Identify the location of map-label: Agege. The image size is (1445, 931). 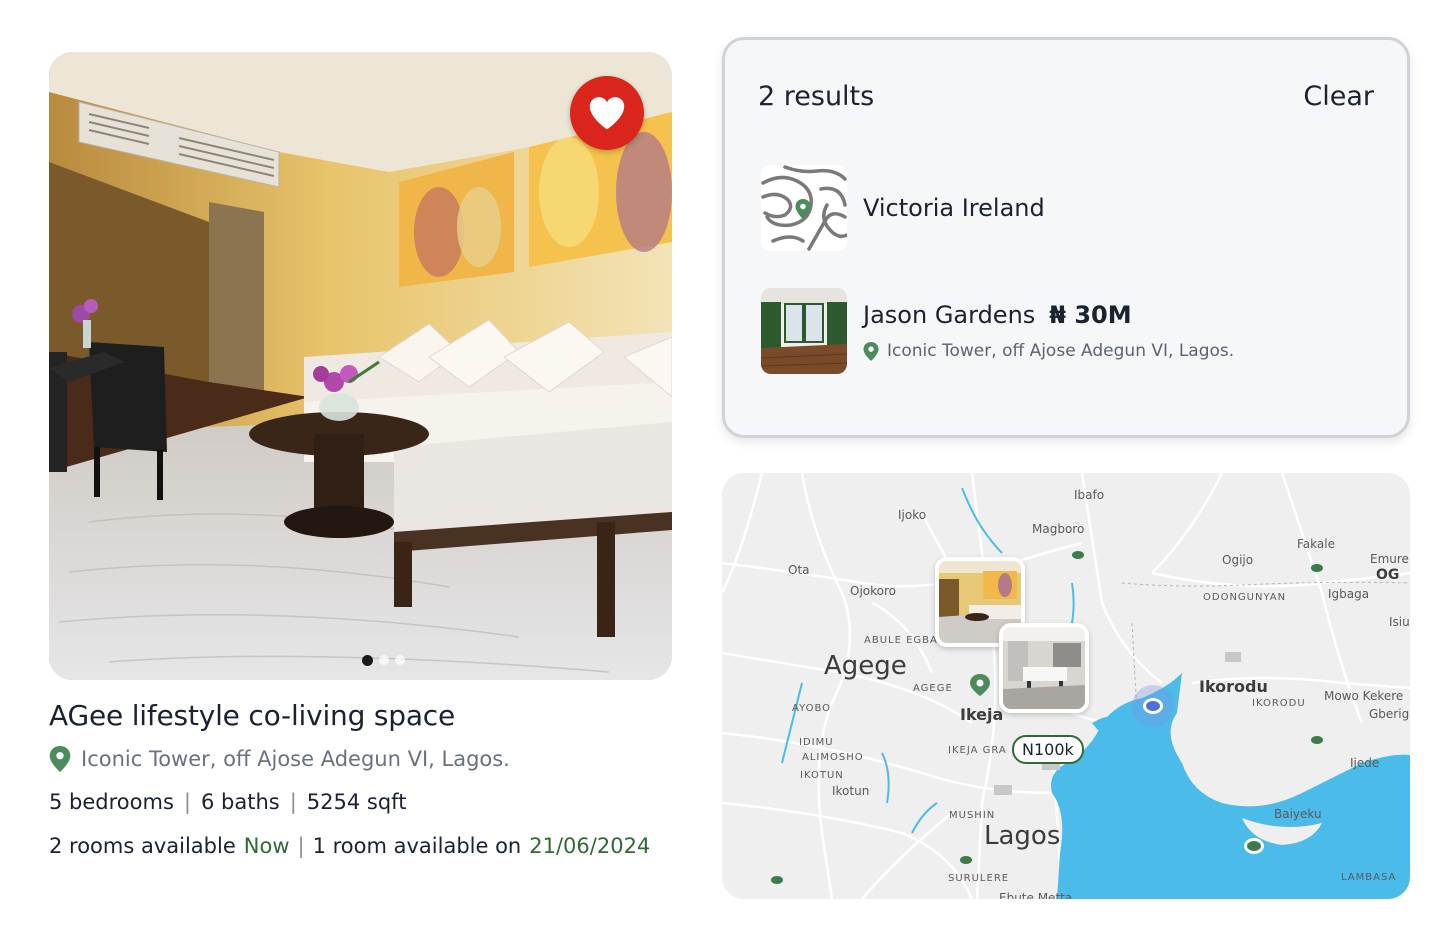
(865, 666).